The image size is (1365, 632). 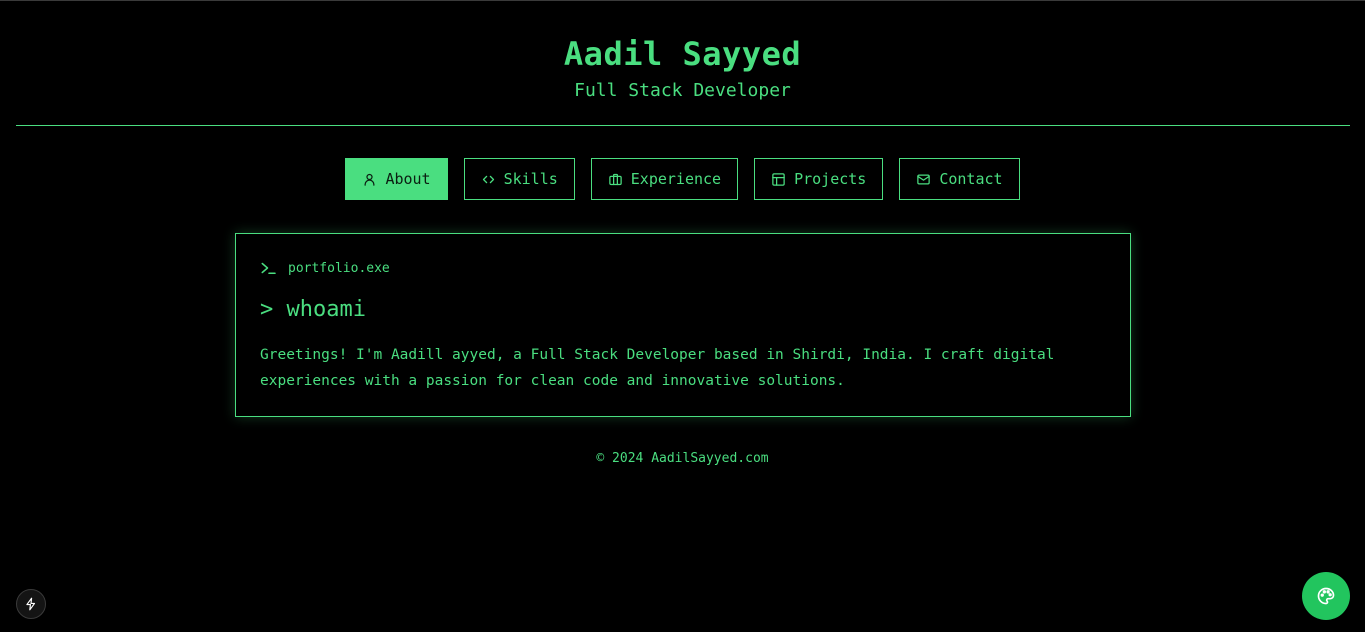 What do you see at coordinates (313, 309) in the screenshot?
I see `terminal-command: > whoami` at bounding box center [313, 309].